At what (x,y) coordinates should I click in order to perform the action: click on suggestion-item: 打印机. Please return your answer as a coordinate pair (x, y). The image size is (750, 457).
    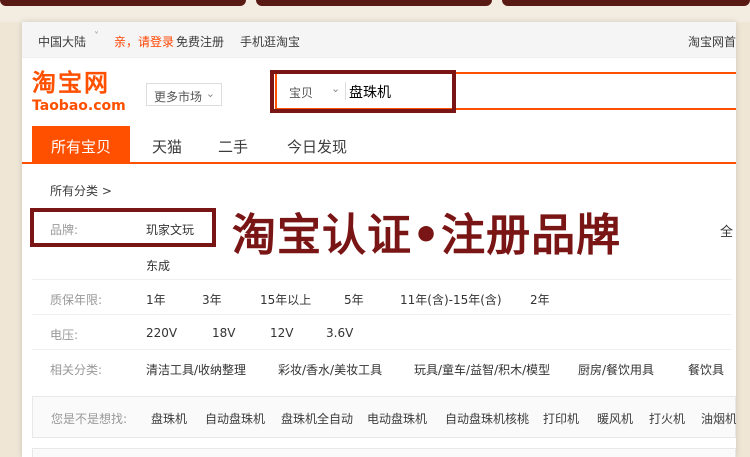
    Looking at the image, I should click on (561, 418).